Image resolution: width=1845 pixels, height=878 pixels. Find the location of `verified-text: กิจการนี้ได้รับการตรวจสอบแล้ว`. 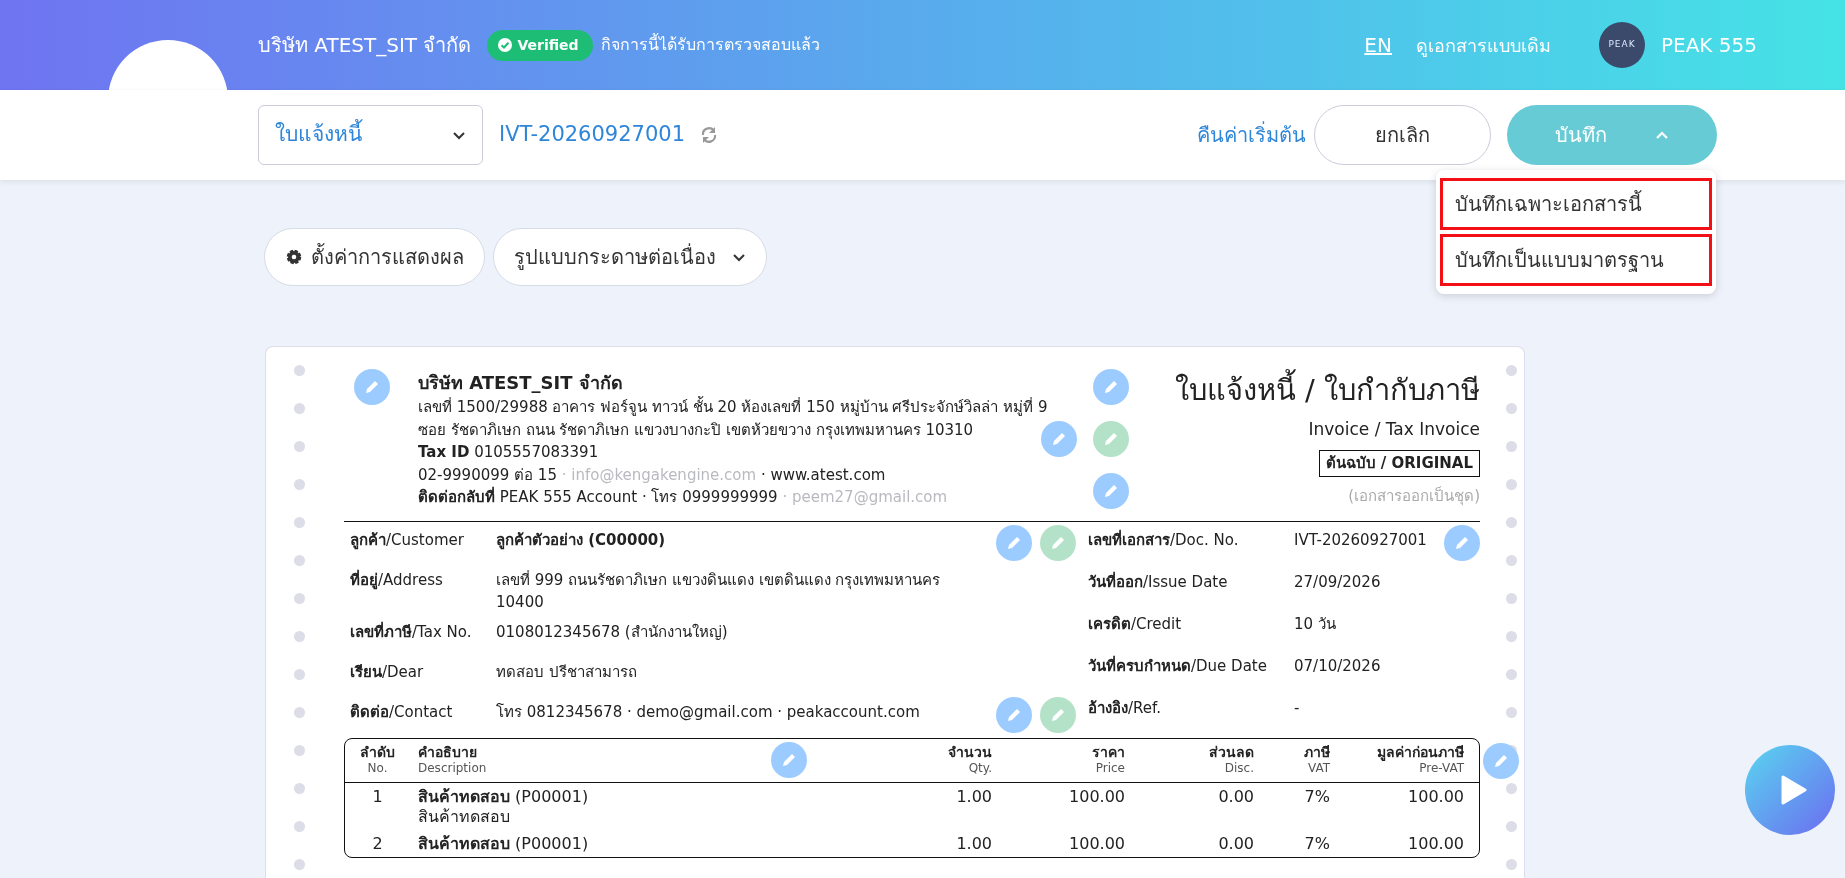

verified-text: กิจการนี้ได้รับการตรวจสอบแล้ว is located at coordinates (710, 44).